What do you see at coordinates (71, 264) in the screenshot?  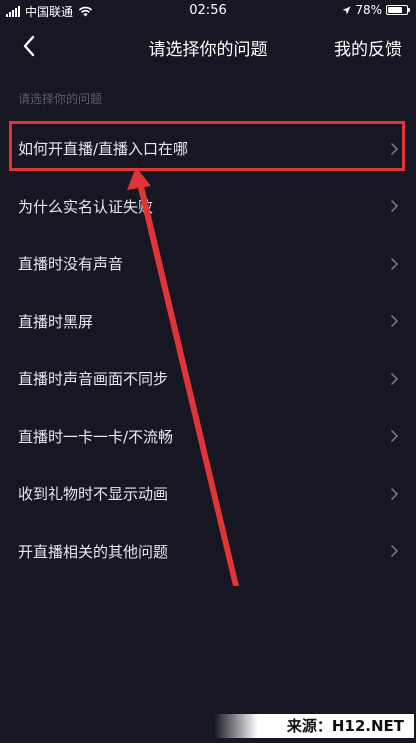 I see `list-item-label: 直播时没有声音` at bounding box center [71, 264].